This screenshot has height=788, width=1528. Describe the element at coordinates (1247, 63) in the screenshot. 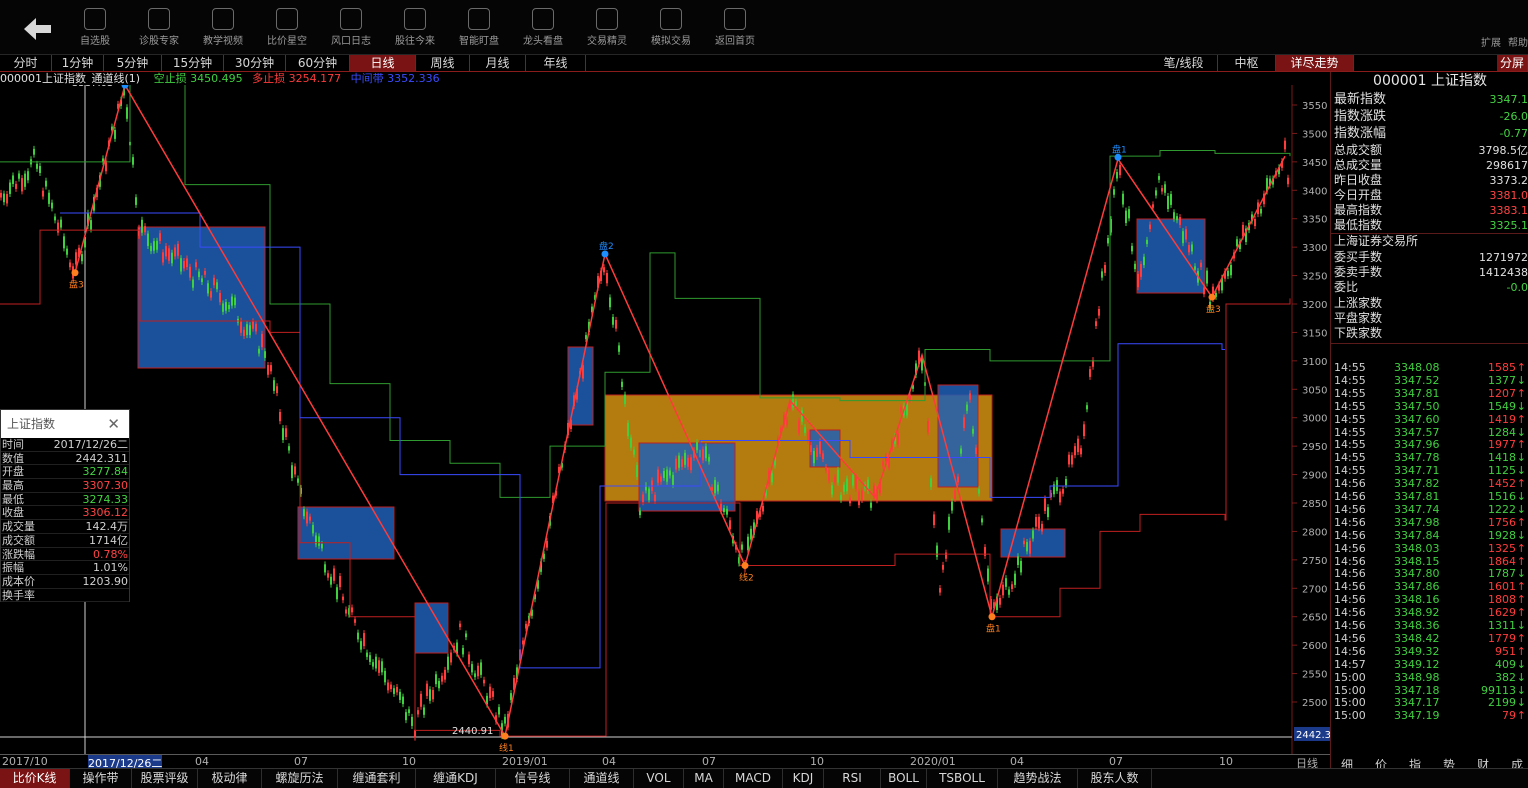

I see `view-tab-1: 中枢` at that location.